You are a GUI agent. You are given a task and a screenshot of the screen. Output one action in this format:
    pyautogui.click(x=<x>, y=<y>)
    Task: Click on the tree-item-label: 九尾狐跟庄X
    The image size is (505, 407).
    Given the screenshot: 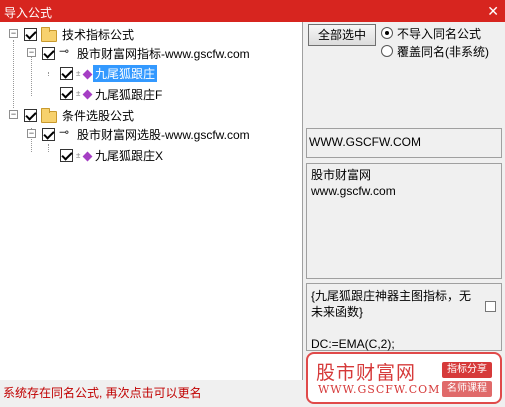 What is the action you would take?
    pyautogui.click(x=129, y=155)
    